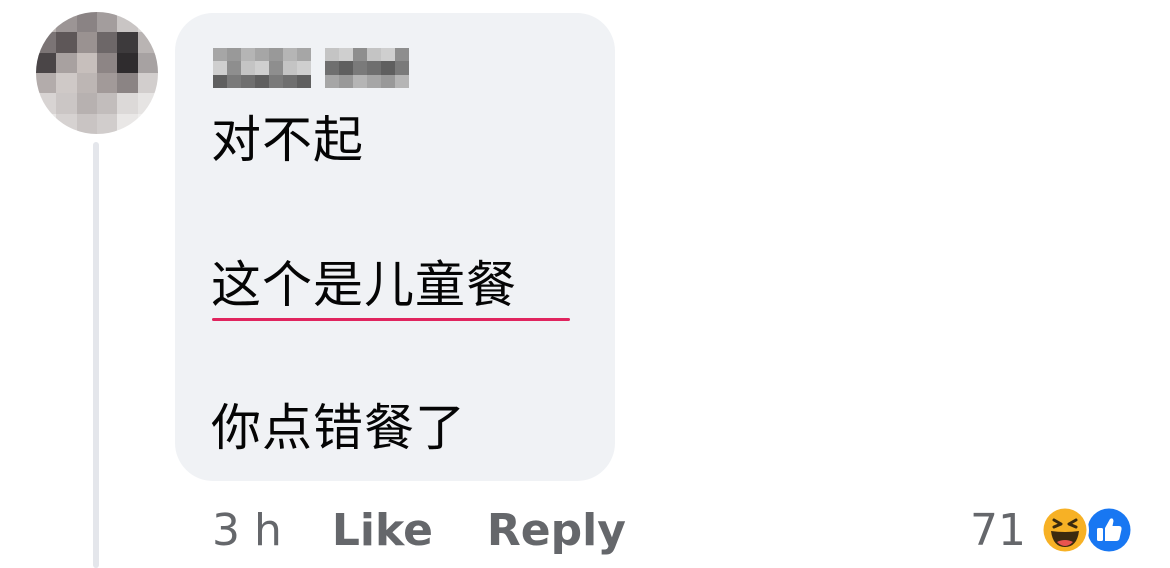 Image resolution: width=1170 pixels, height=568 pixels. I want to click on comment-text-line: 这个是儿童餐, so click(364, 285).